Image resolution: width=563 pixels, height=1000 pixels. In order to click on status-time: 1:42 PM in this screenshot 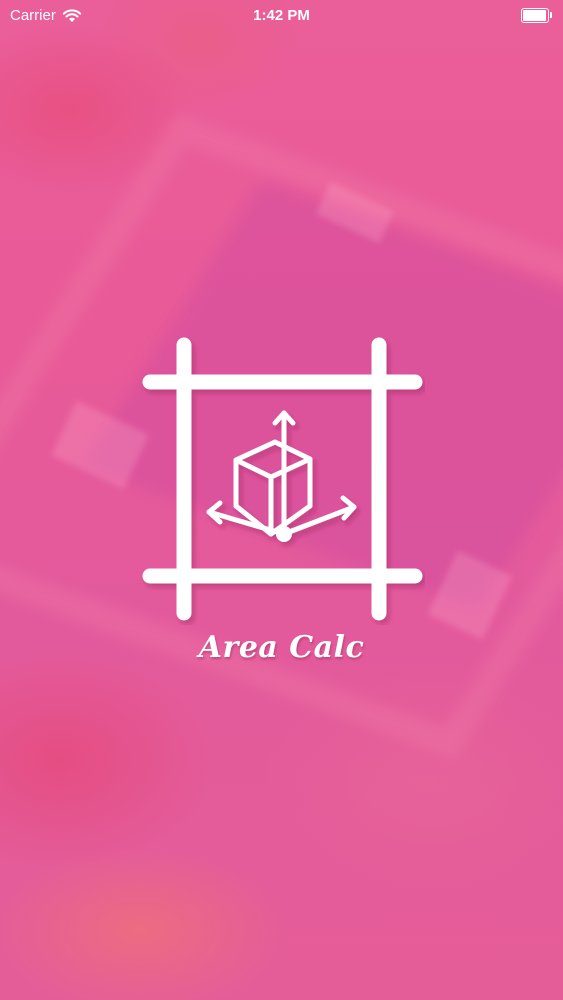, I will do `click(281, 15)`.